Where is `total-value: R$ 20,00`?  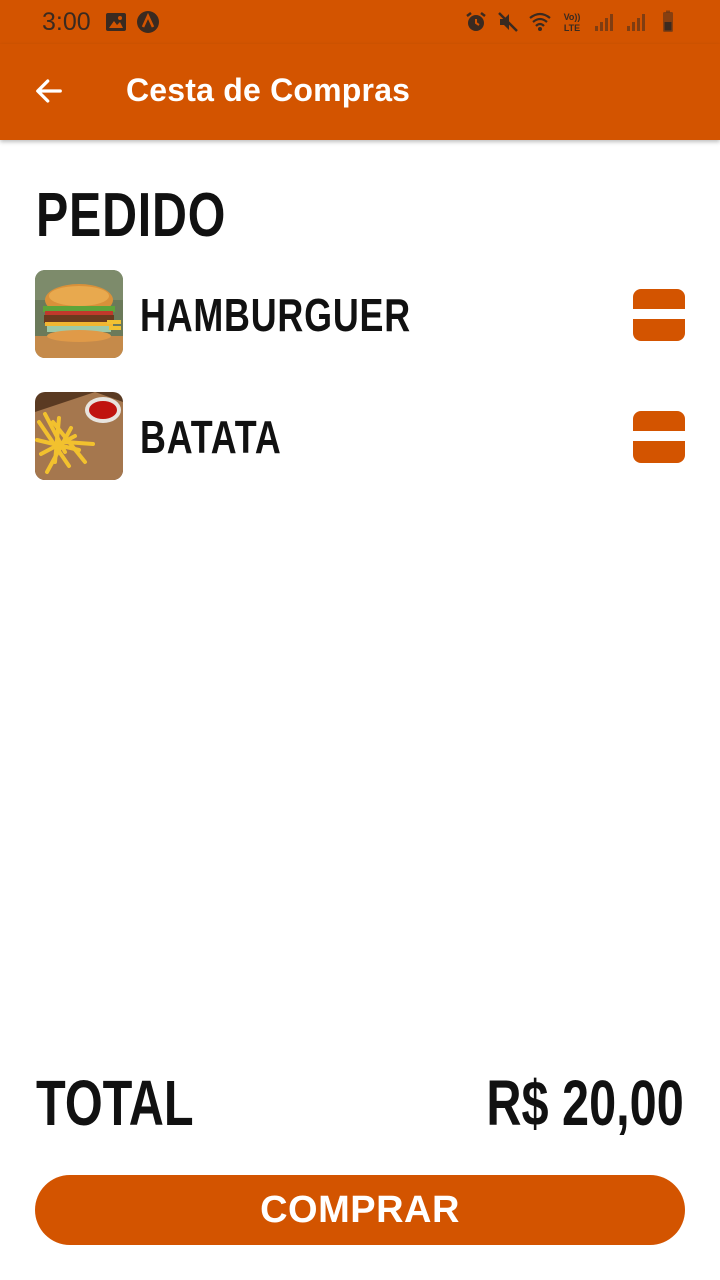
total-value: R$ 20,00 is located at coordinates (585, 1103).